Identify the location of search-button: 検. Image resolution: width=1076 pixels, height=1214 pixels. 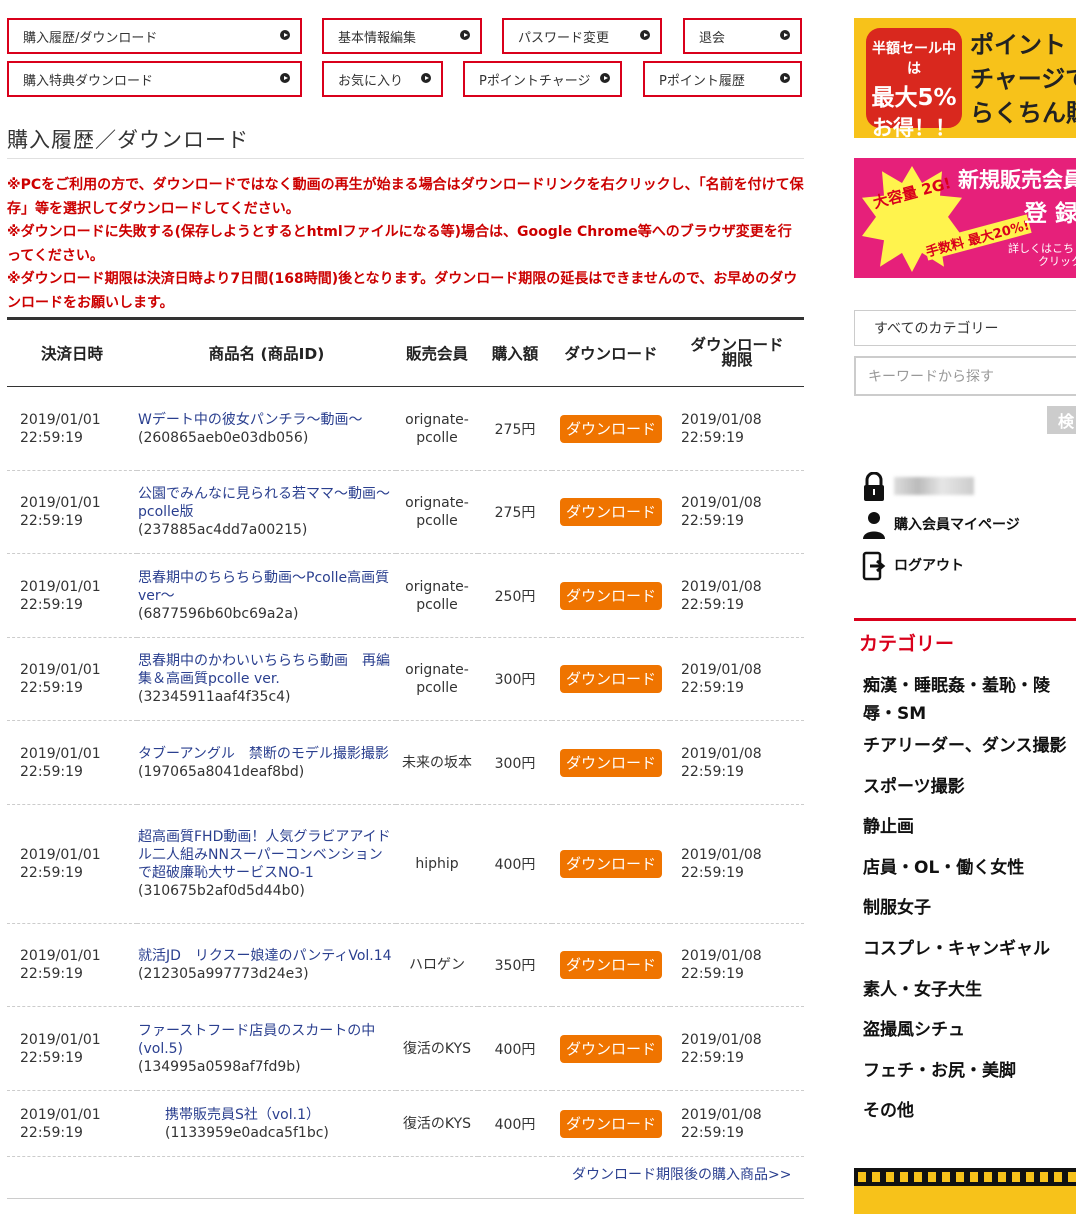
(1061, 420).